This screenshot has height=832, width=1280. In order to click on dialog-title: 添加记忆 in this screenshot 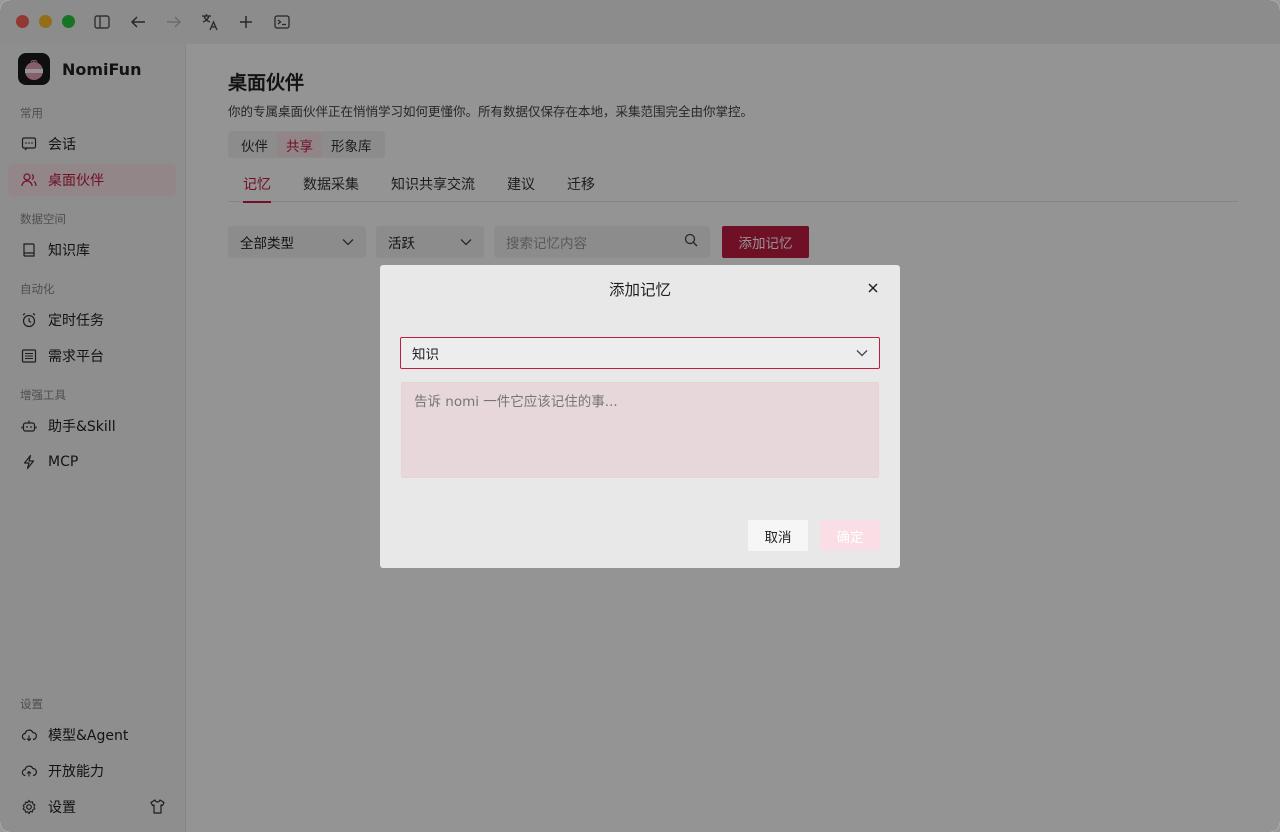, I will do `click(639, 290)`.